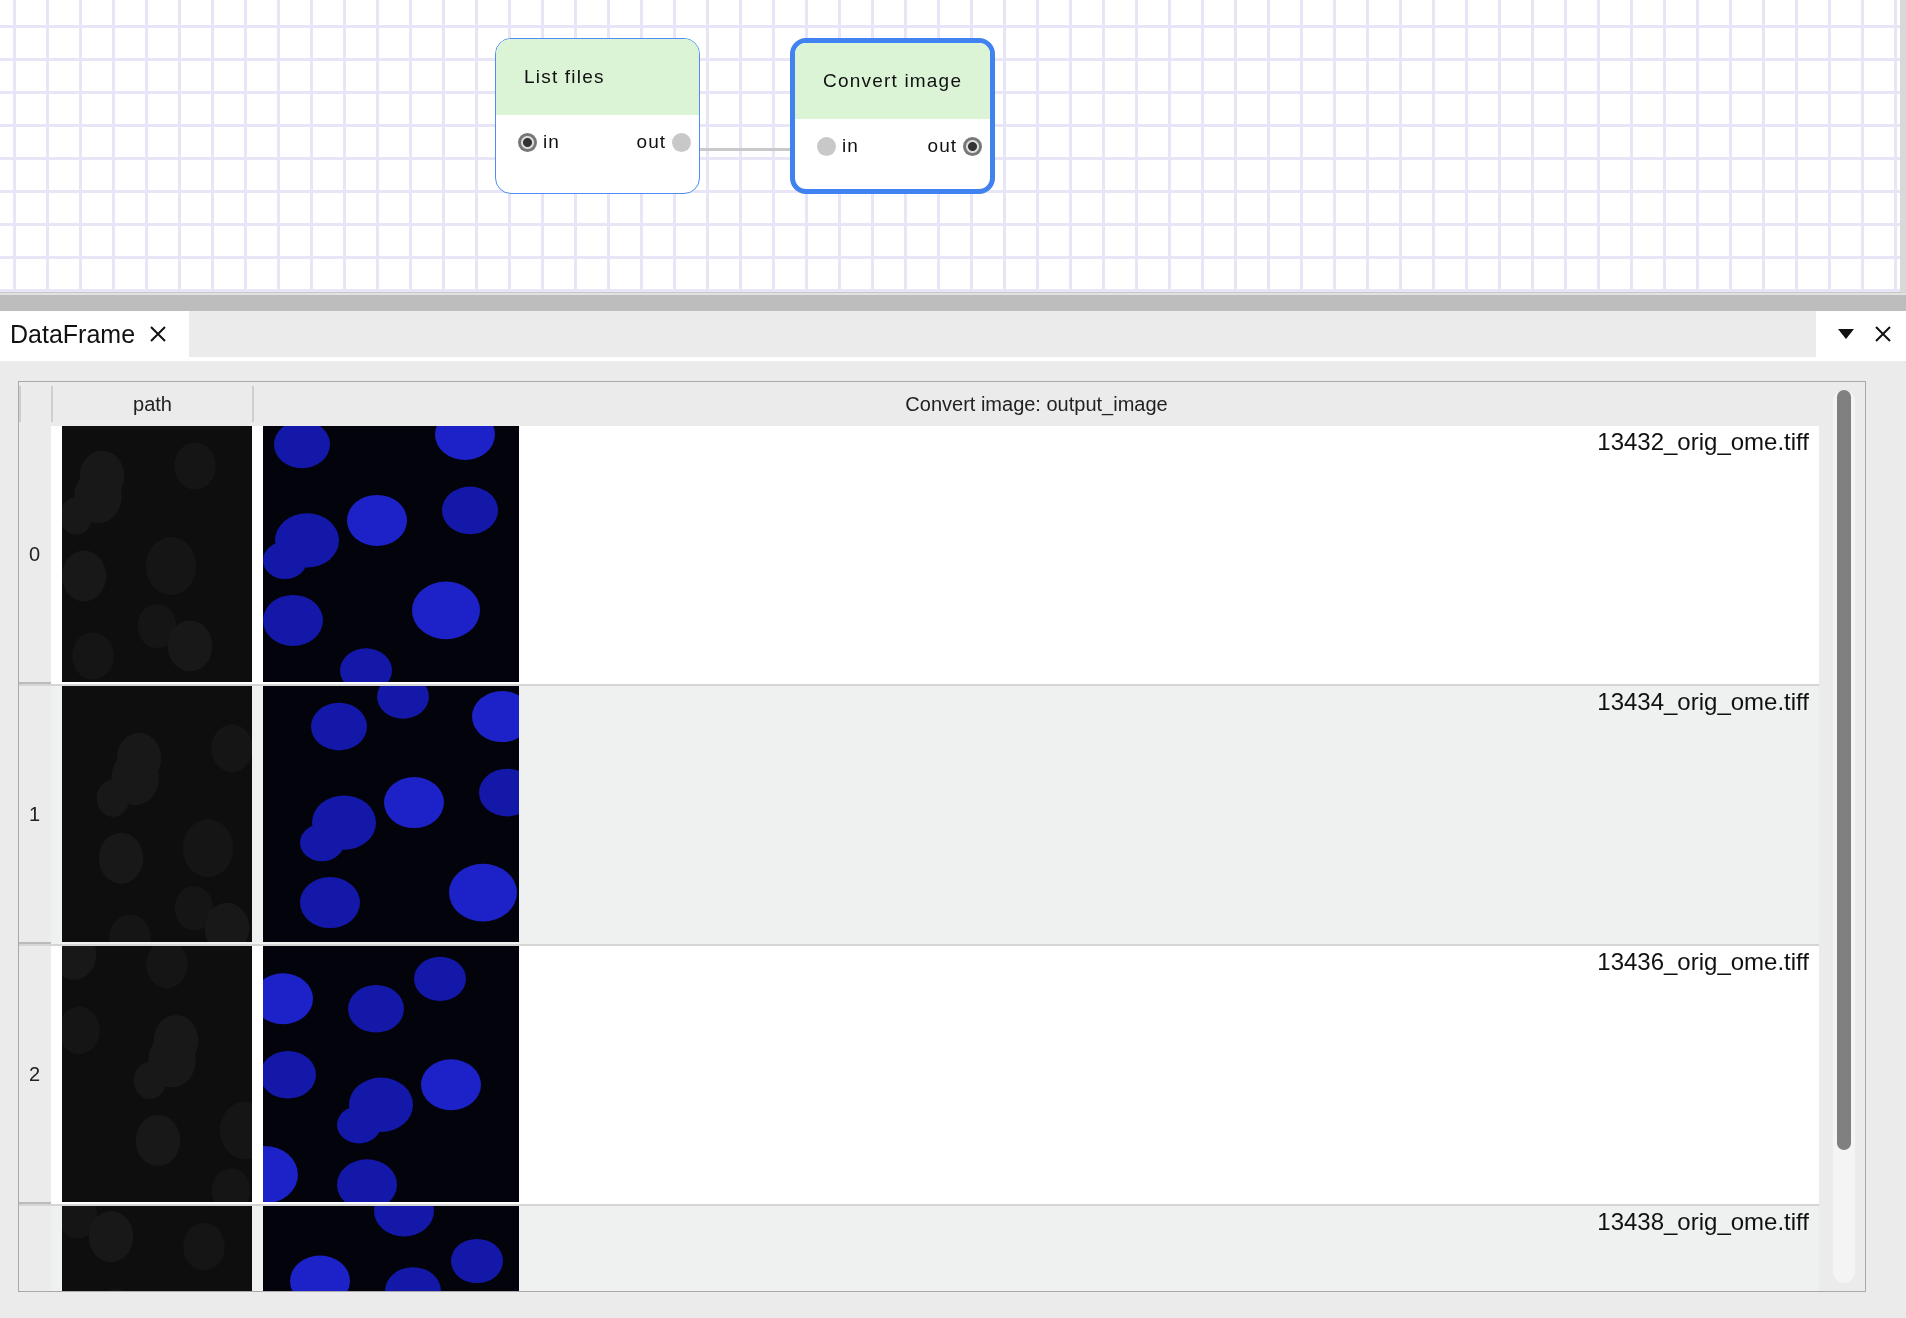  I want to click on node-title: List files, so click(564, 77).